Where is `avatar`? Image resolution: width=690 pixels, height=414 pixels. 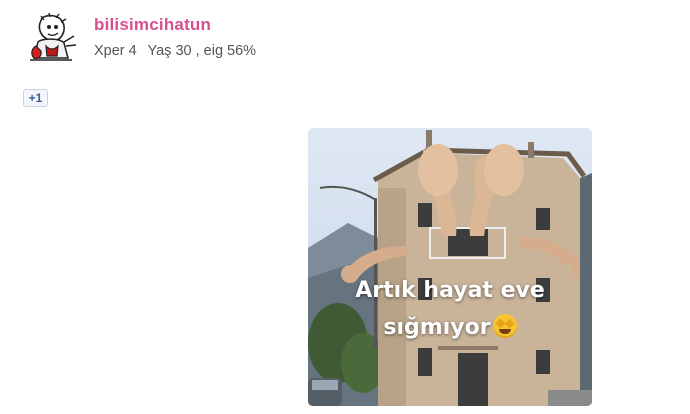 avatar is located at coordinates (51, 39).